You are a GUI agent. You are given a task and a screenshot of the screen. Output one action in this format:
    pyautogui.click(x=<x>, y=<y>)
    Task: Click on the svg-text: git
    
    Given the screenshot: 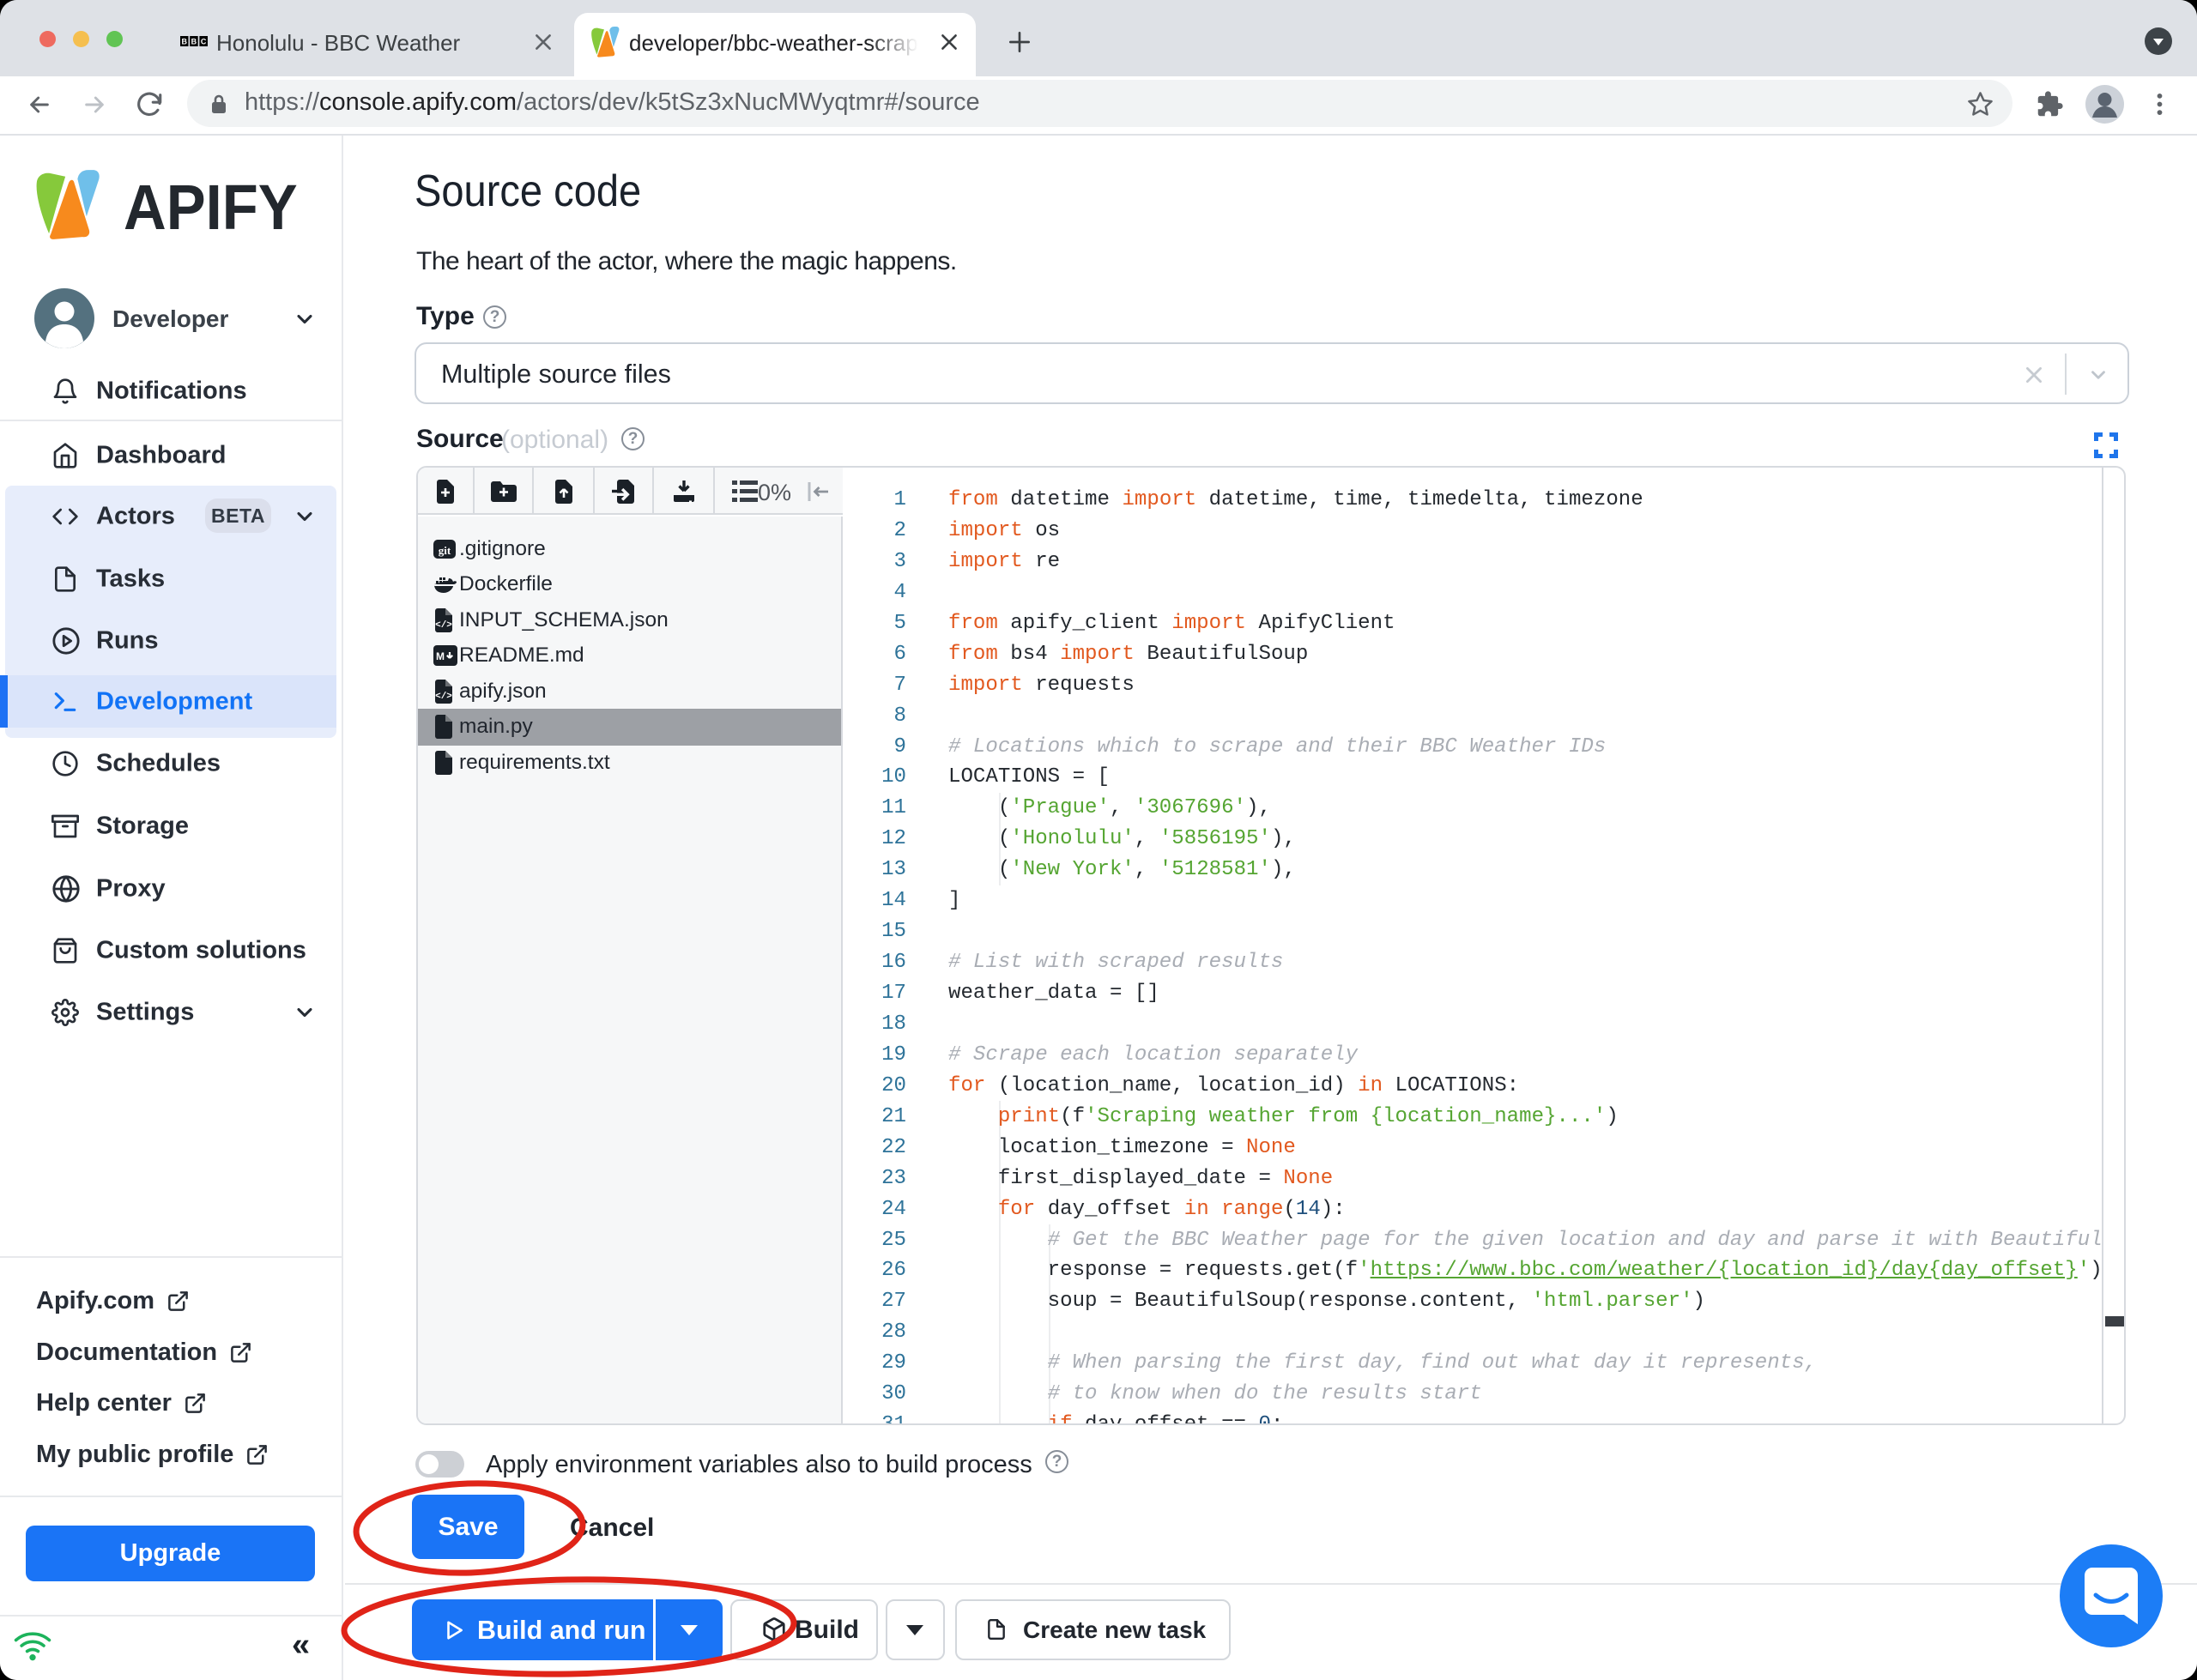 What is the action you would take?
    pyautogui.click(x=445, y=550)
    